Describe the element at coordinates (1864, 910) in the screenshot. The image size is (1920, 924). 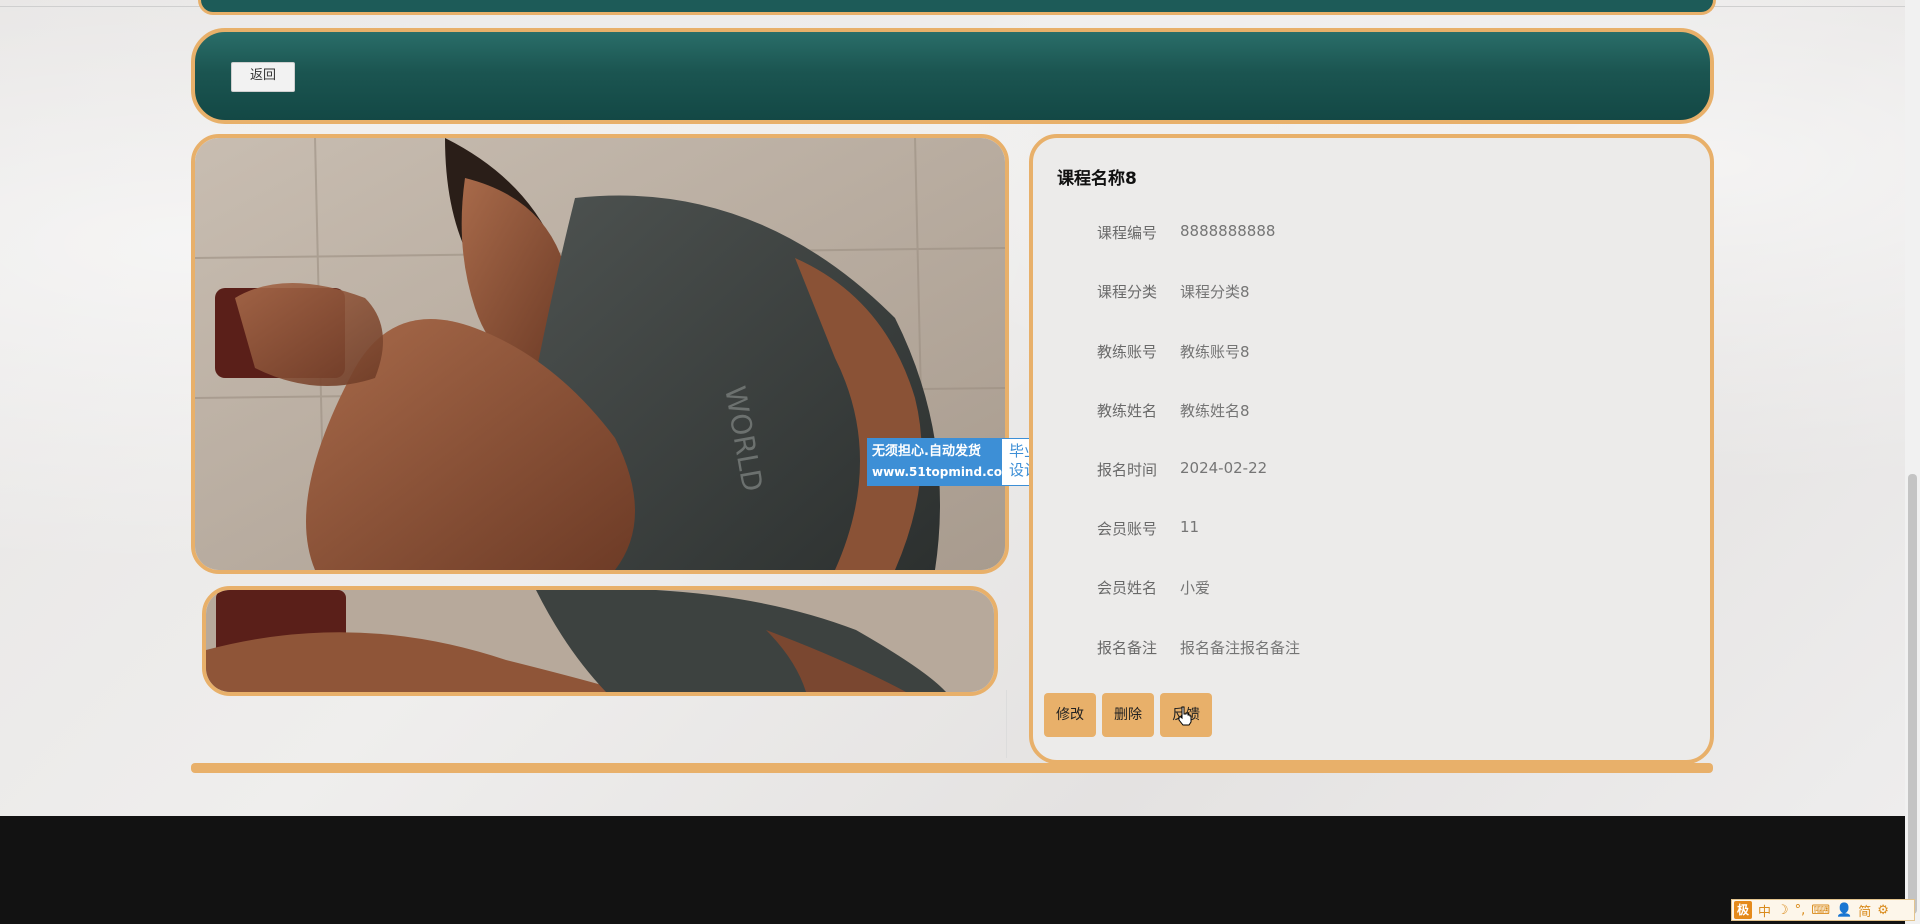
I see `ime-simplified-toggle: 简` at that location.